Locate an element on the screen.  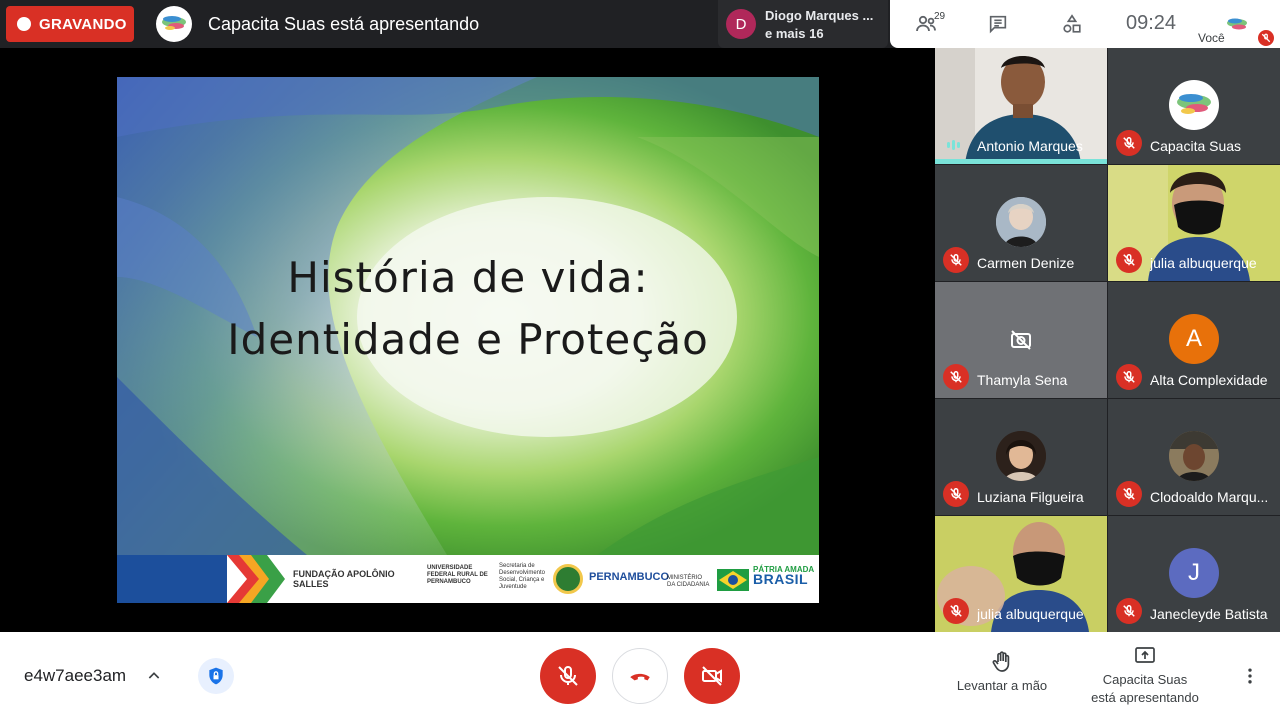
logo-brasil: BRASIL is located at coordinates (781, 579).